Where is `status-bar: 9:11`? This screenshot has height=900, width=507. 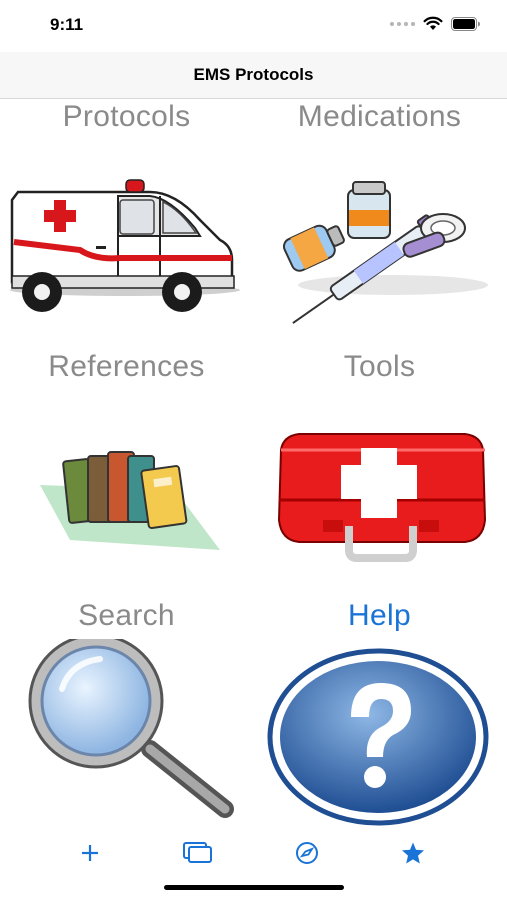 status-bar: 9:11 is located at coordinates (253, 26).